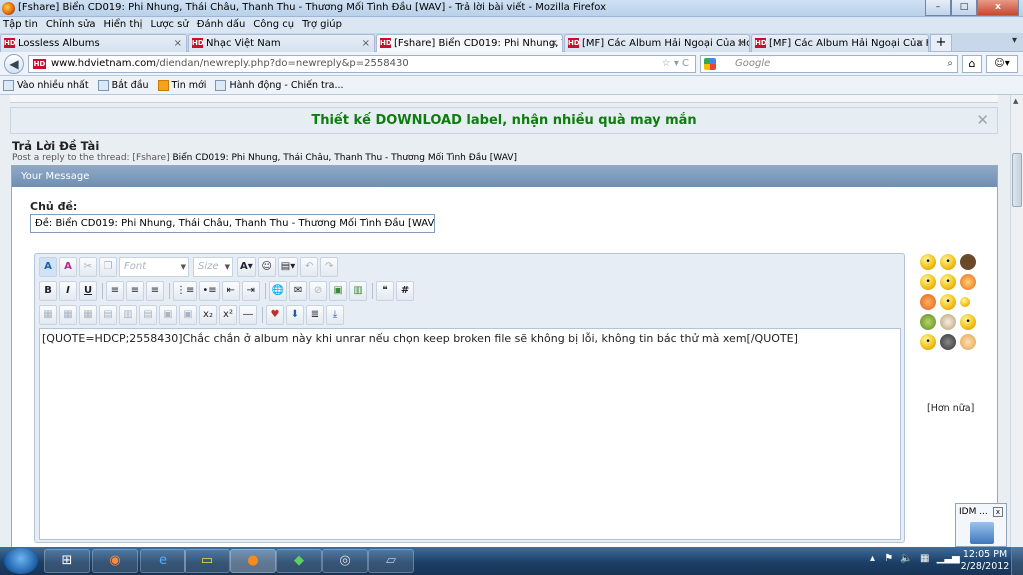  I want to click on page-scrollbar: ▲, so click(1016, 321).